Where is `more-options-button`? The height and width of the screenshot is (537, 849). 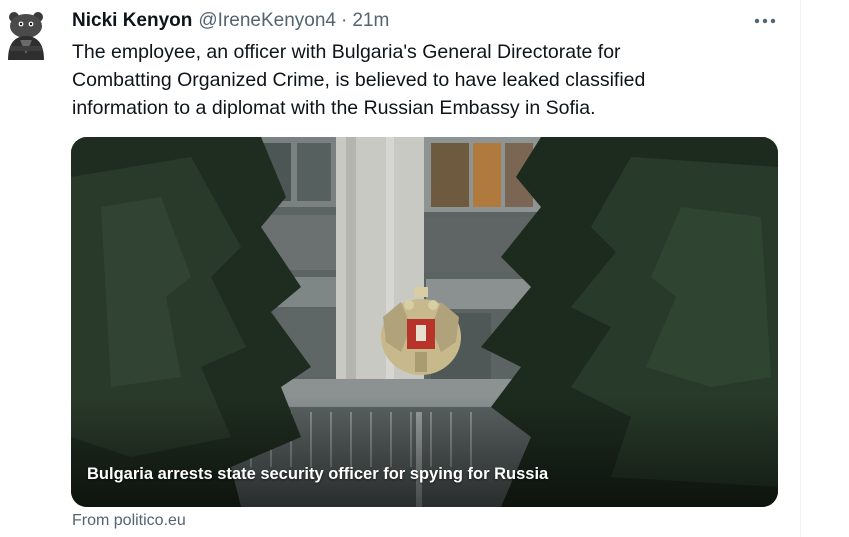
more-options-button is located at coordinates (765, 21).